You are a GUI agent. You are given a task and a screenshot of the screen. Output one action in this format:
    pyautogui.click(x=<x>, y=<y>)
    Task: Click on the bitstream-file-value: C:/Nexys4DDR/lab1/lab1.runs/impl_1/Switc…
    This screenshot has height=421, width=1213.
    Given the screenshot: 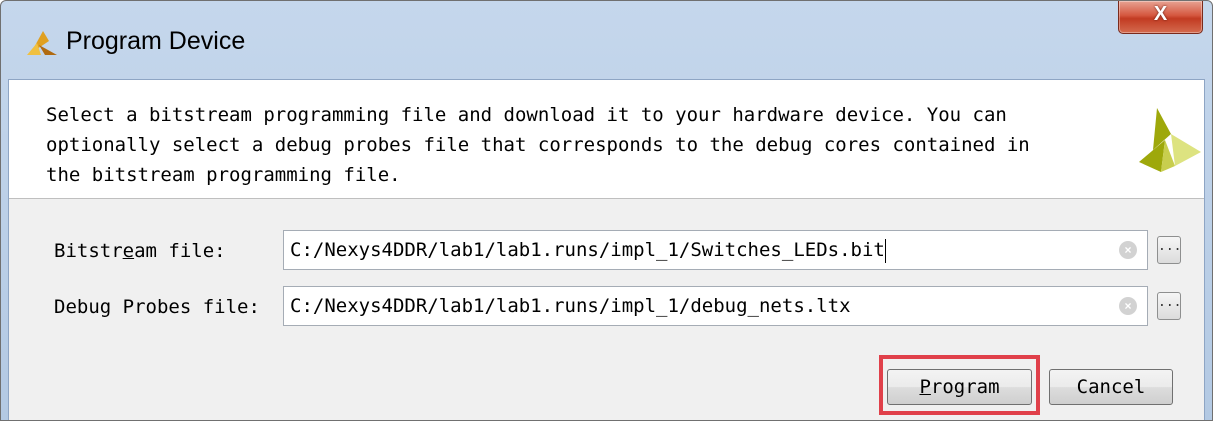 What is the action you would take?
    pyautogui.click(x=587, y=250)
    